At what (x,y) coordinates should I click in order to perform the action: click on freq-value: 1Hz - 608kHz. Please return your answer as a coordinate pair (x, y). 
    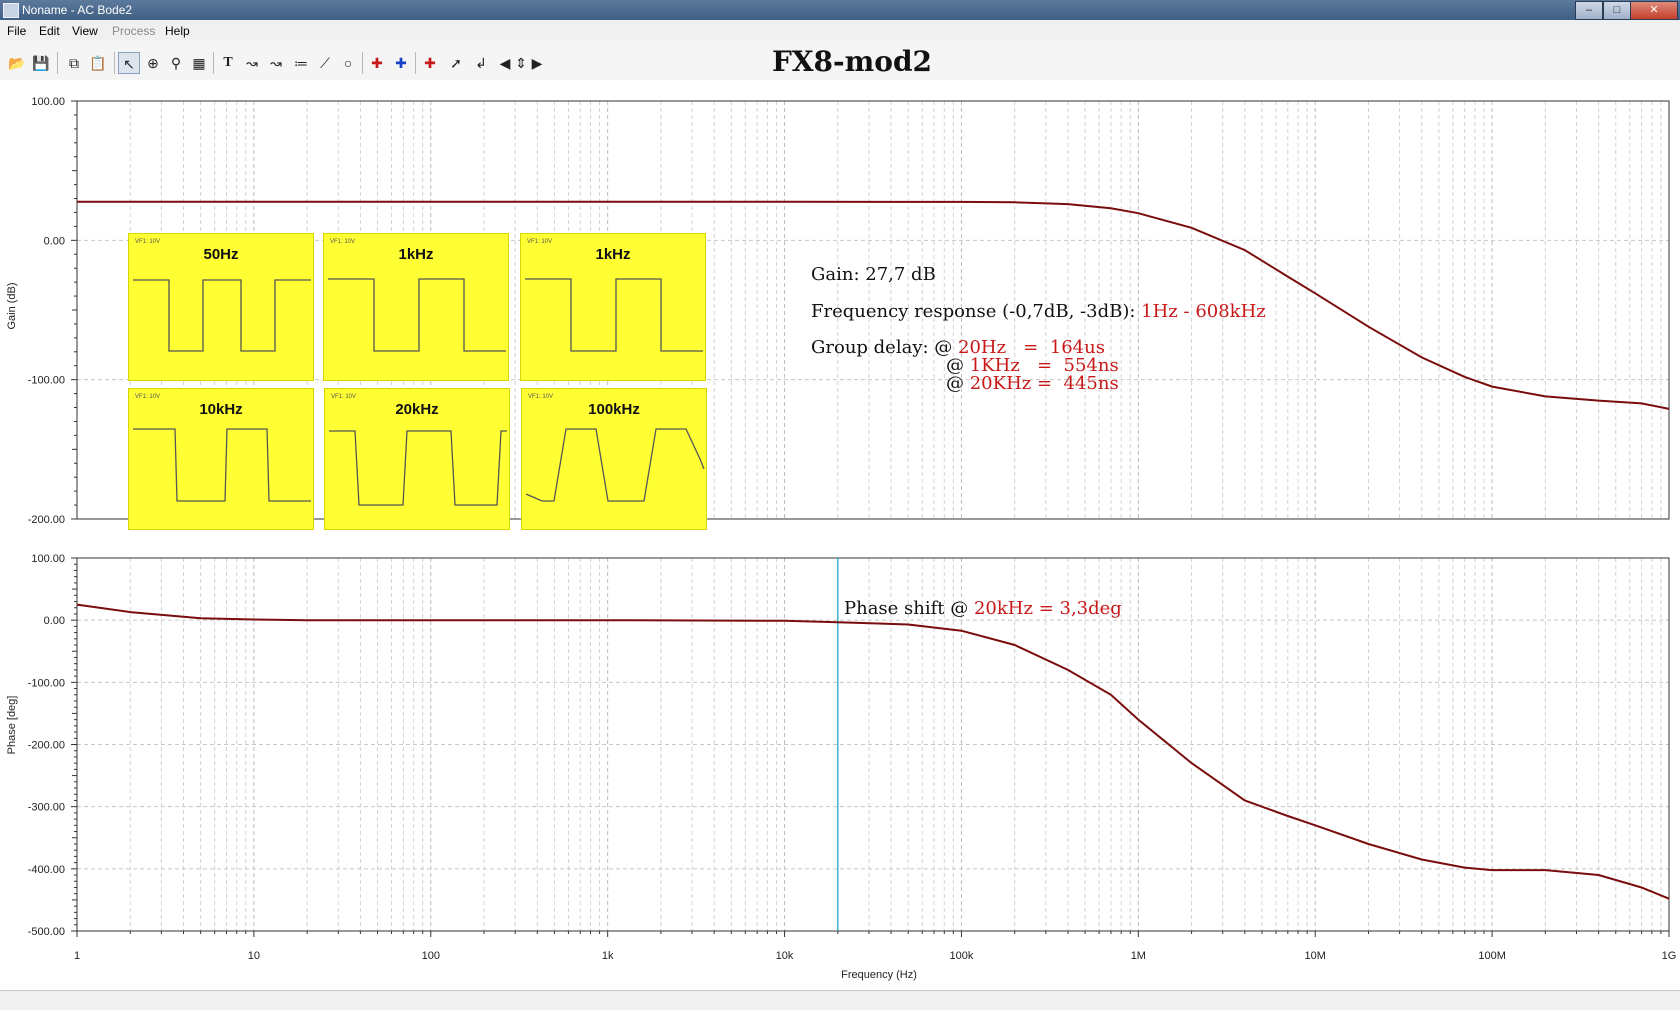
    Looking at the image, I should click on (1203, 311).